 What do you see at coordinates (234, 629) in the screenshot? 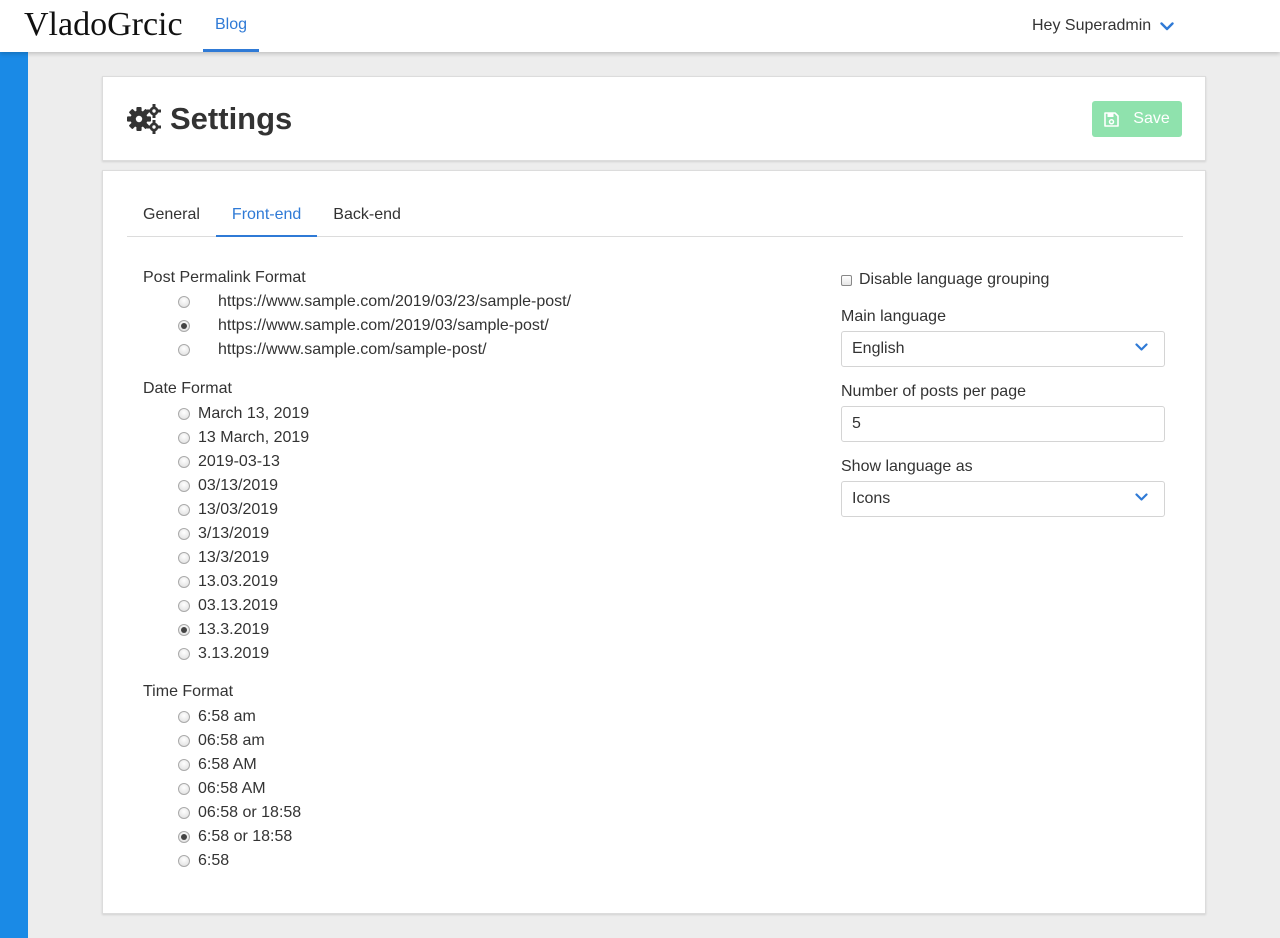
I see `date-format-option-label: 13.3.2019` at bounding box center [234, 629].